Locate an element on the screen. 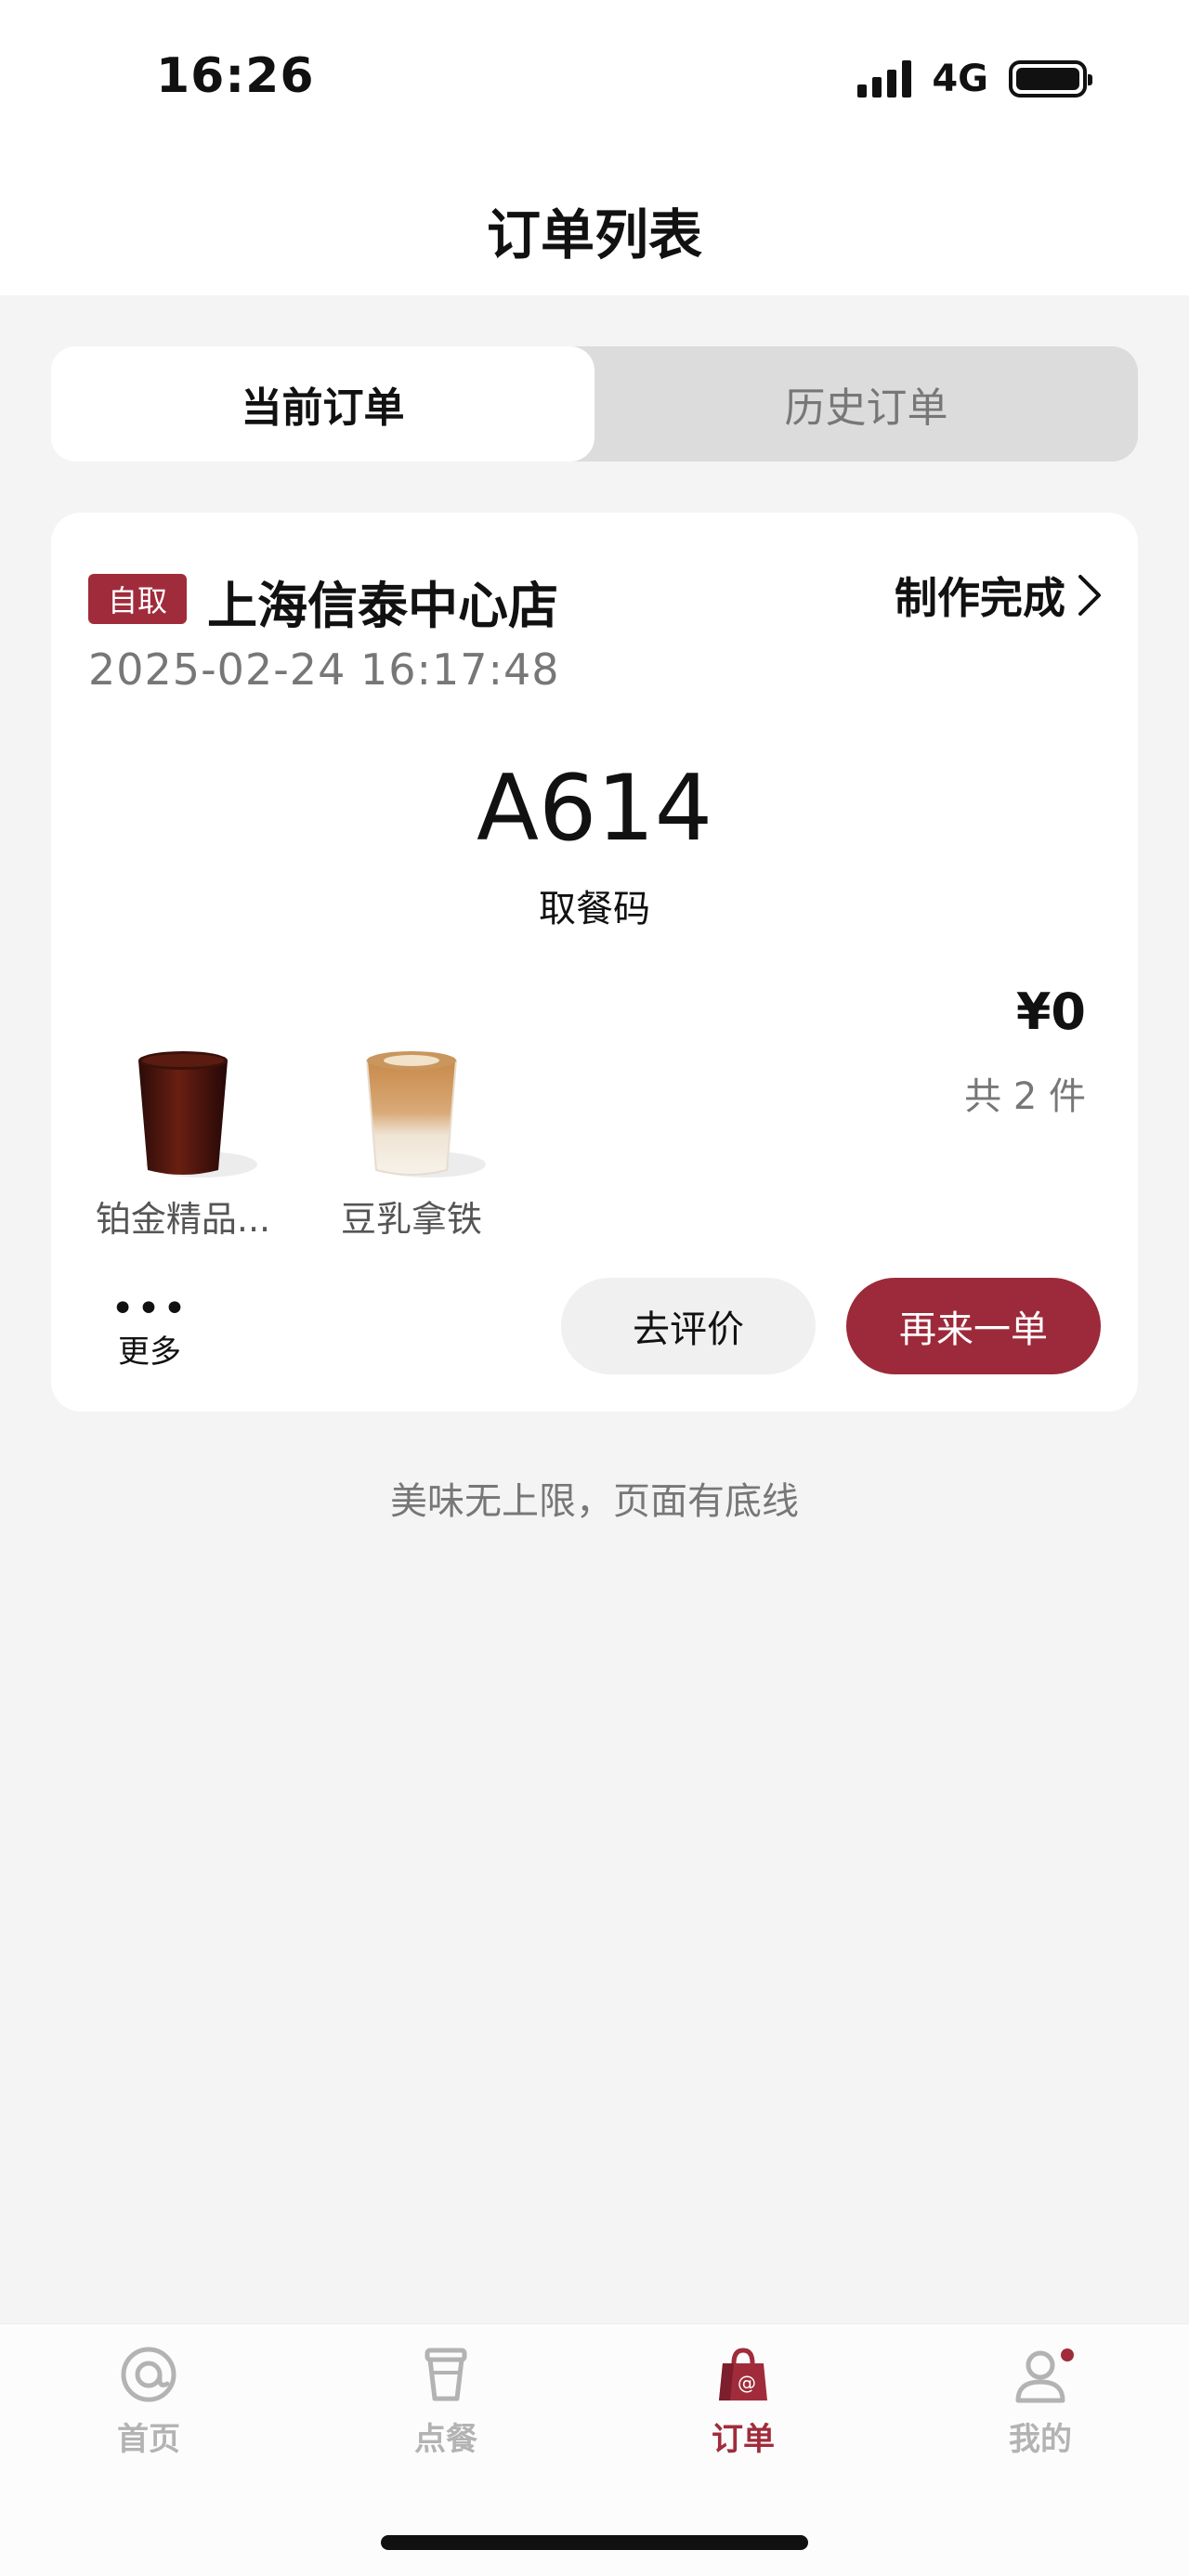 The image size is (1189, 2576). more-label: 更多 is located at coordinates (149, 1352).